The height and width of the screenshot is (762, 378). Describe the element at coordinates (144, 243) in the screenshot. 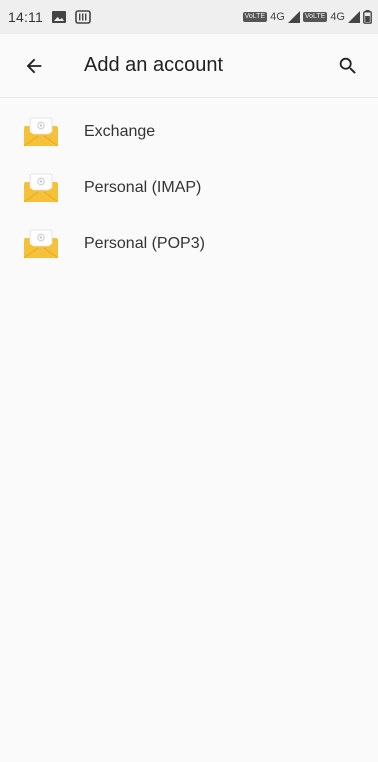

I see `account-label: Personal (POP3)` at that location.